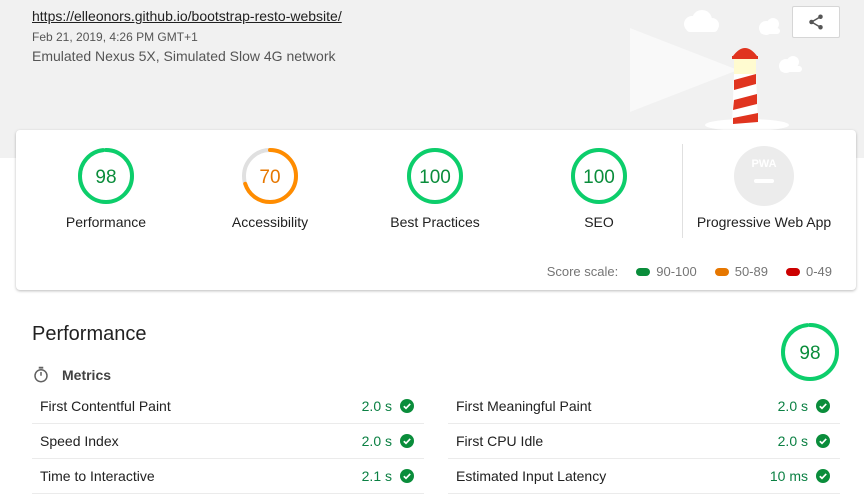 The image size is (864, 498). What do you see at coordinates (764, 176) in the screenshot?
I see `pwa-badge-icon: PWA` at bounding box center [764, 176].